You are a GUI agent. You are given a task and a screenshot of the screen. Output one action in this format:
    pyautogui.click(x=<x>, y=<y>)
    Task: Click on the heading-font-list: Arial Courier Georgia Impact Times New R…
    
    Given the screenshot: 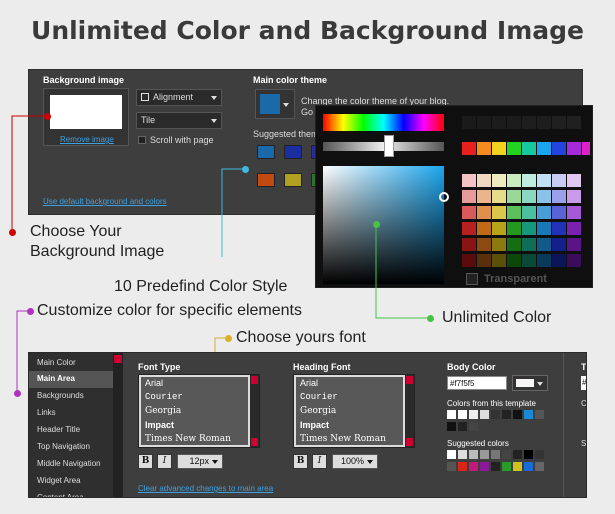 What is the action you would take?
    pyautogui.click(x=354, y=411)
    